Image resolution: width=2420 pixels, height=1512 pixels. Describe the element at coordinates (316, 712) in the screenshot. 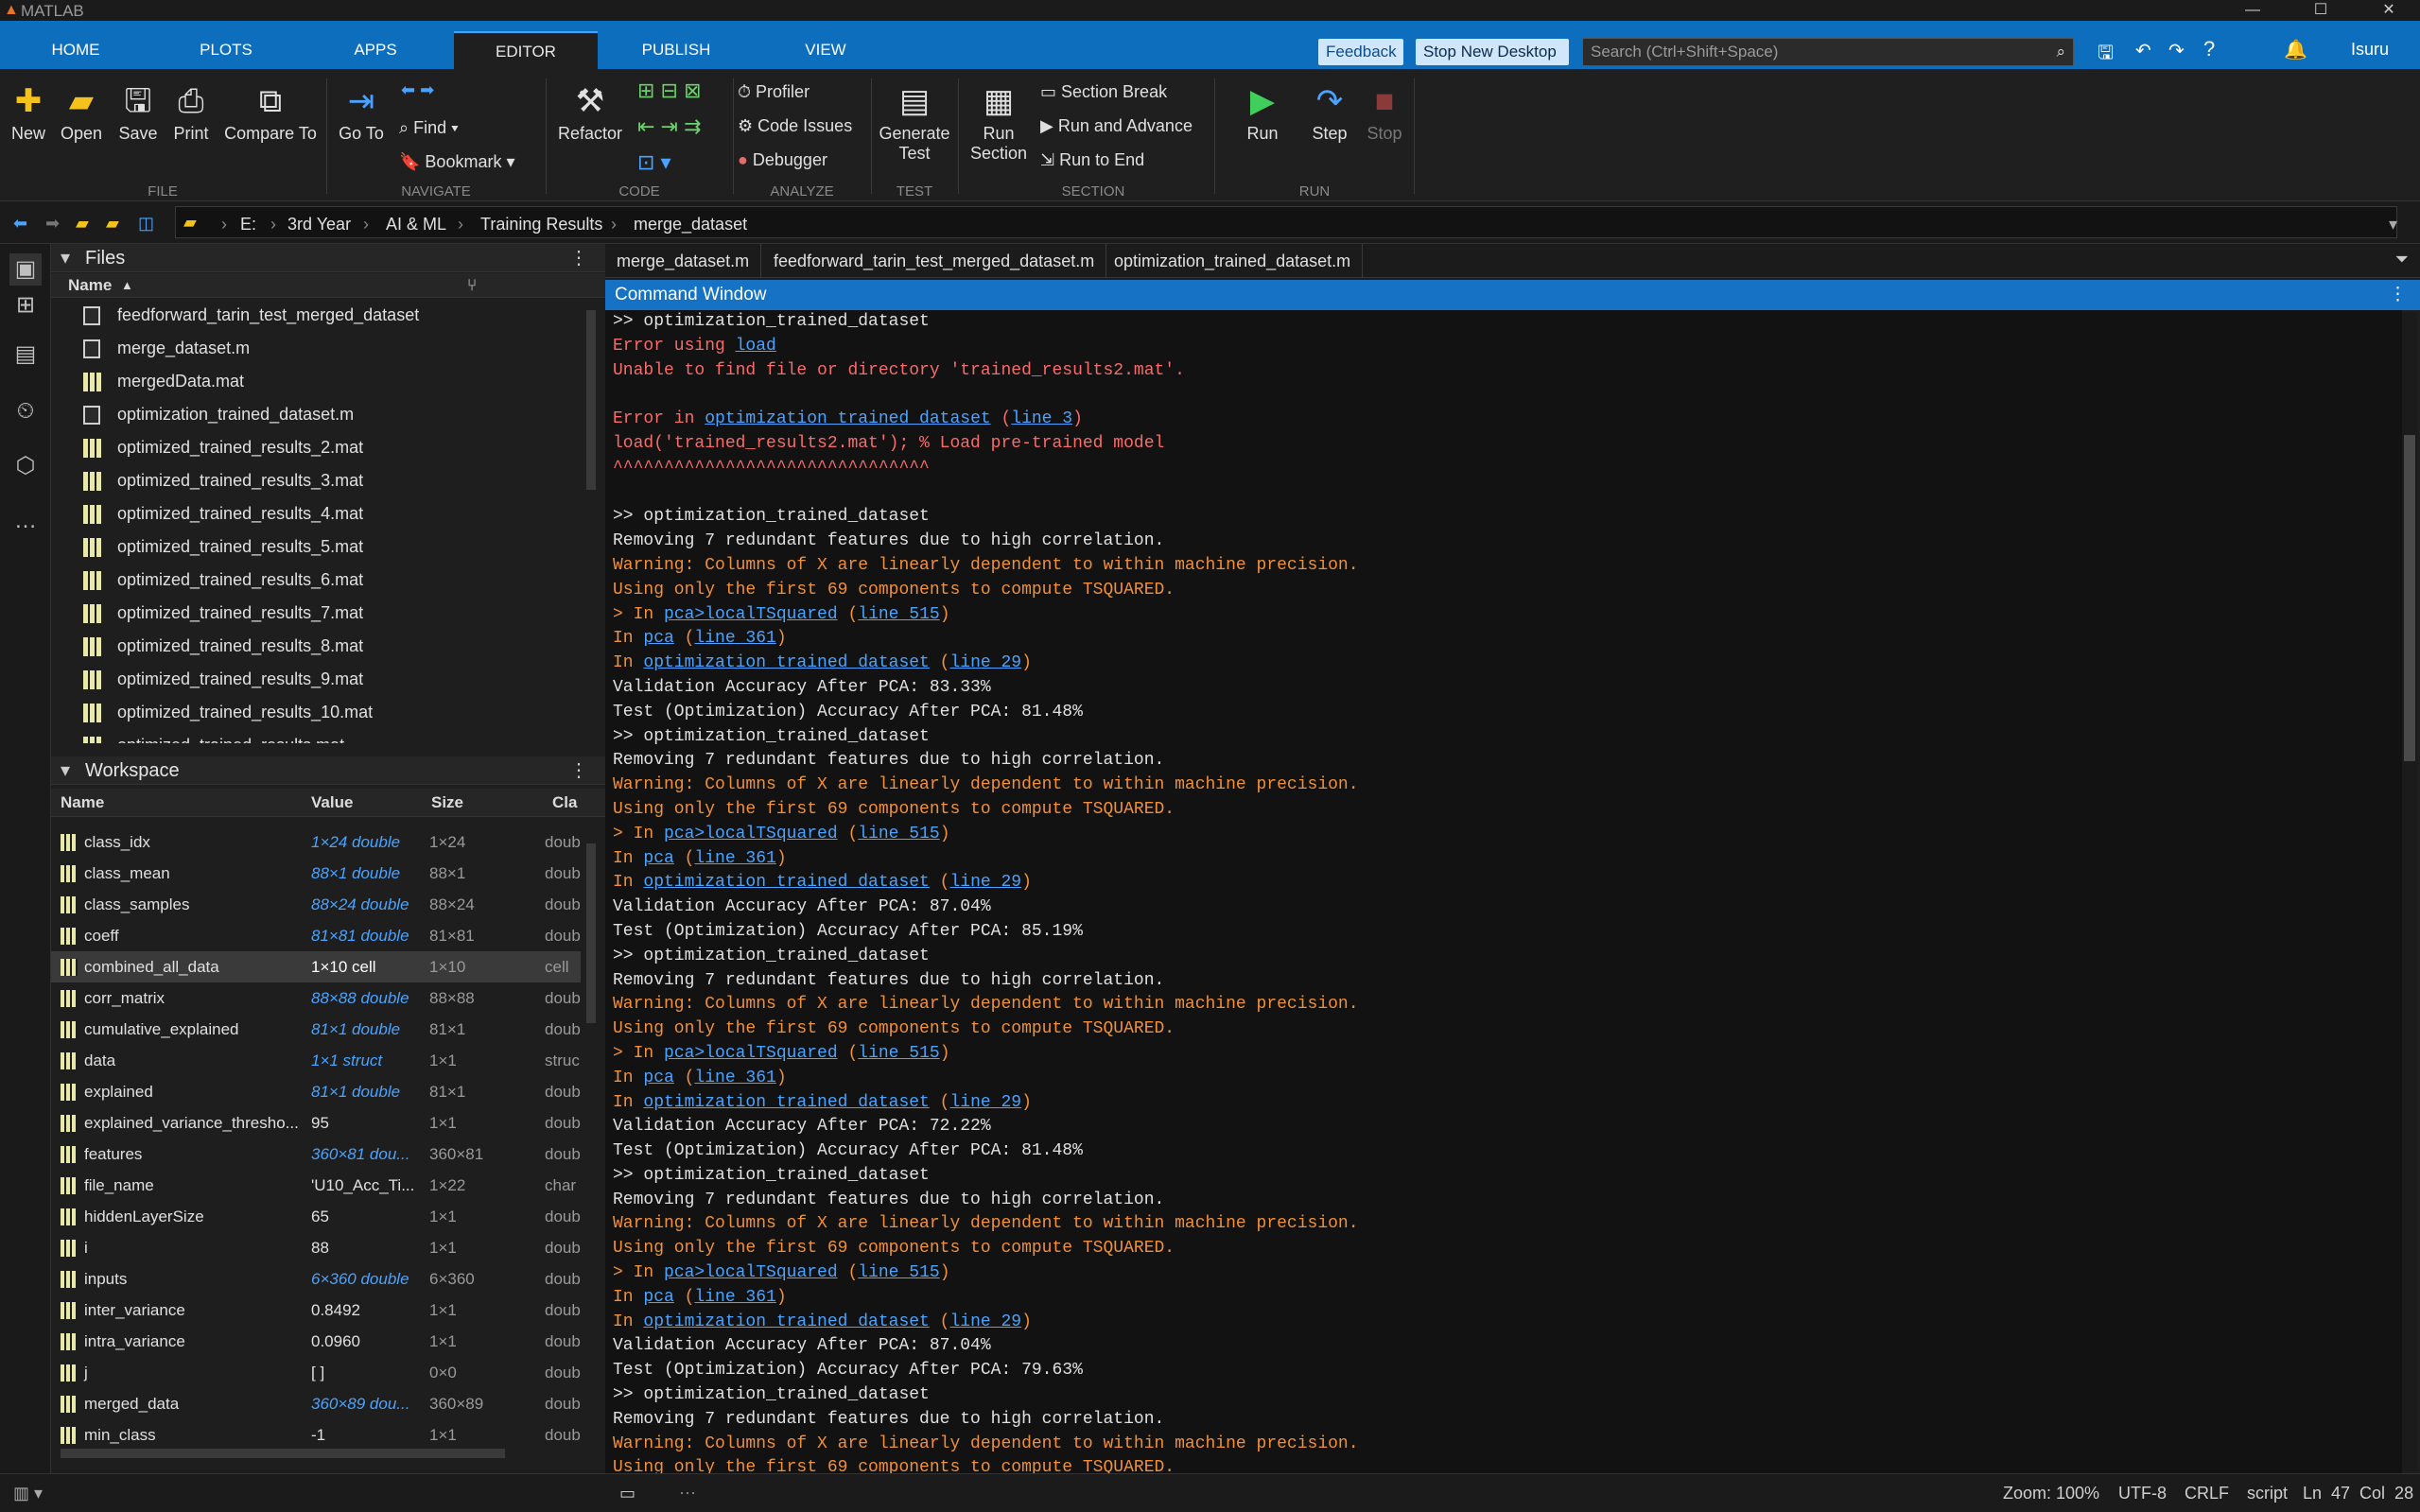

I see `file-item: optimized_trained_results_10.mat` at that location.